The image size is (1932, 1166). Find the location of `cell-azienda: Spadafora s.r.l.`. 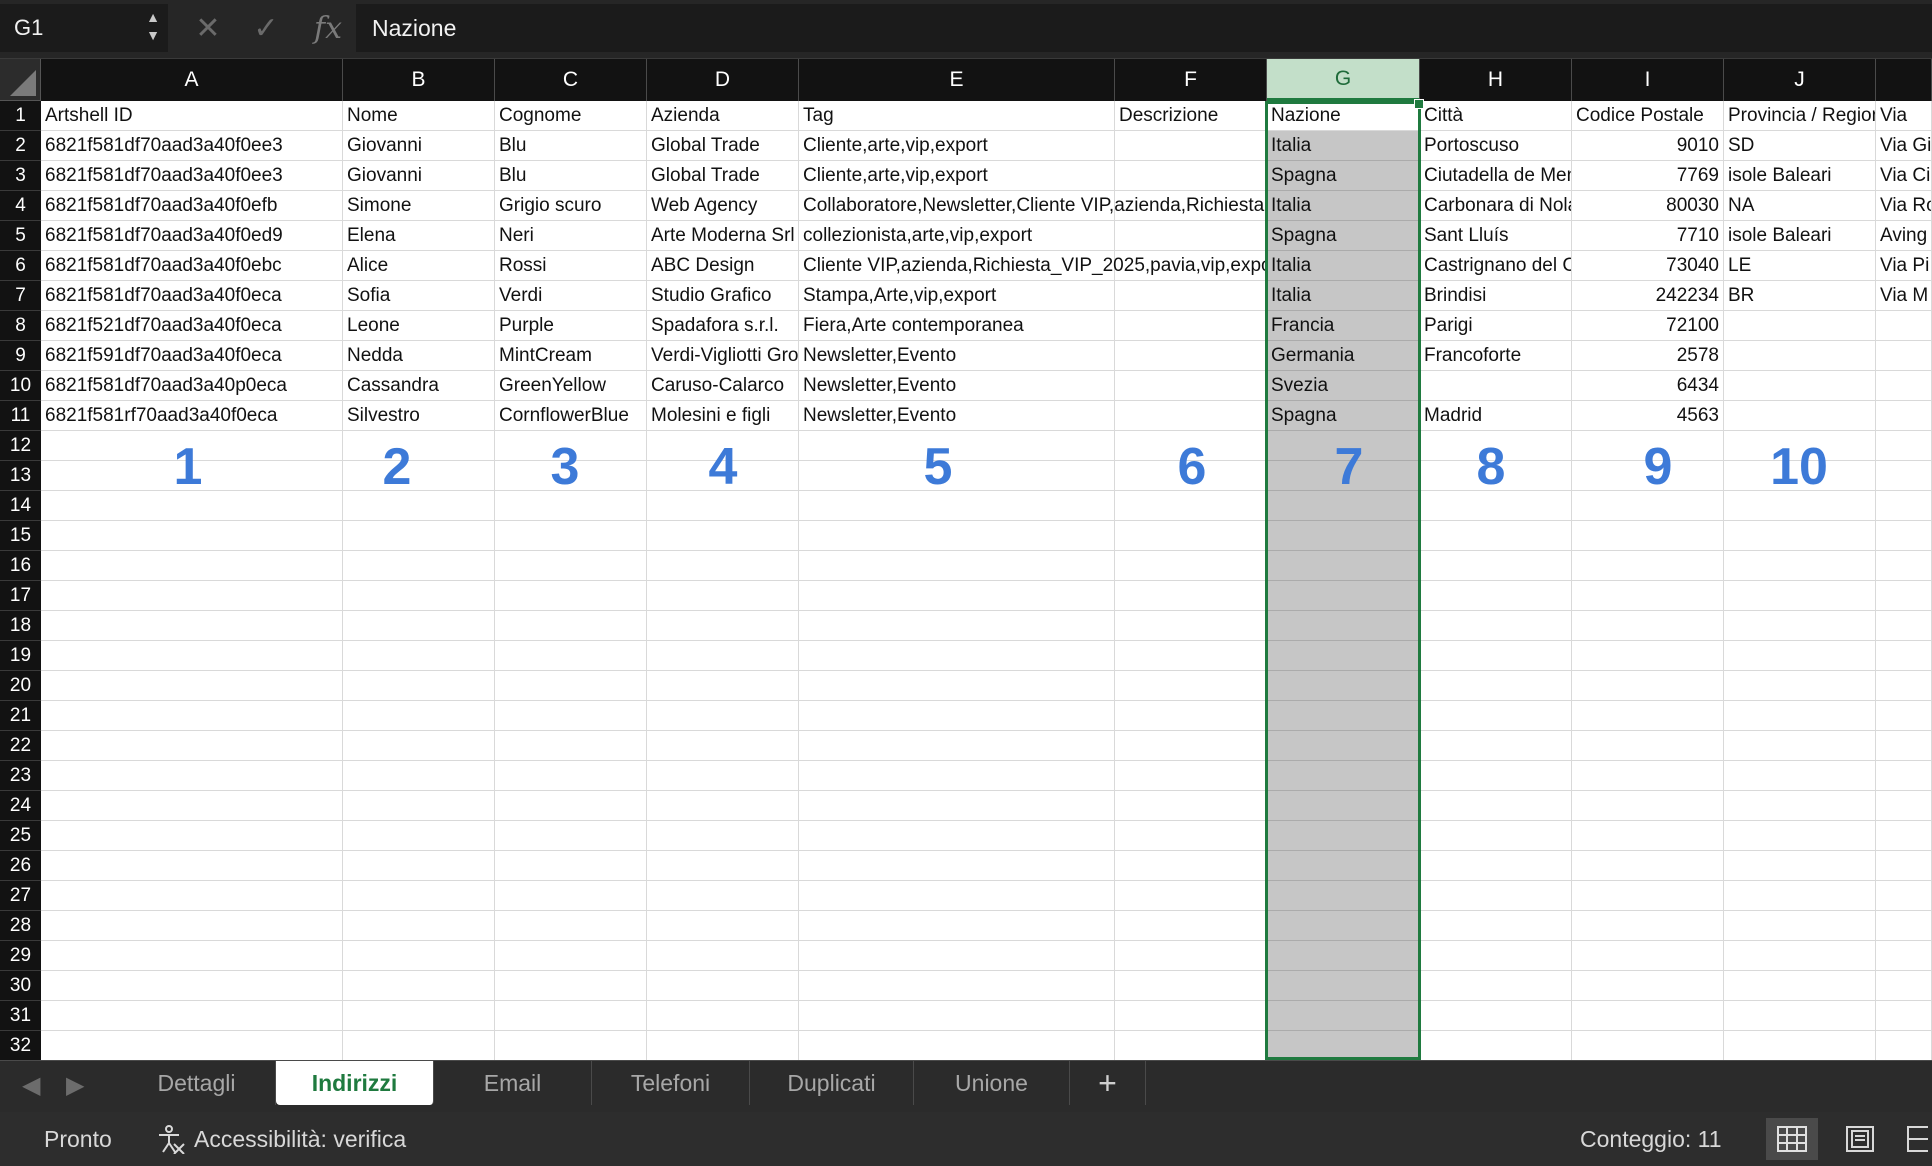

cell-azienda: Spadafora s.r.l. is located at coordinates (723, 326).